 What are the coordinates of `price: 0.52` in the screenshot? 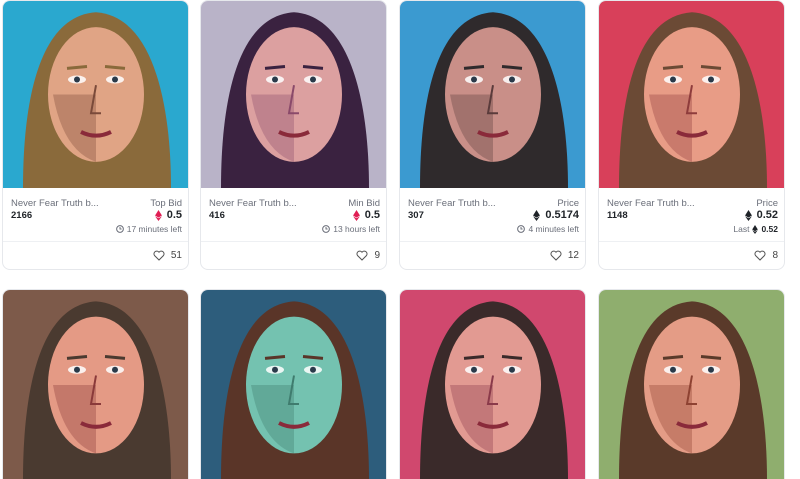 It's located at (761, 215).